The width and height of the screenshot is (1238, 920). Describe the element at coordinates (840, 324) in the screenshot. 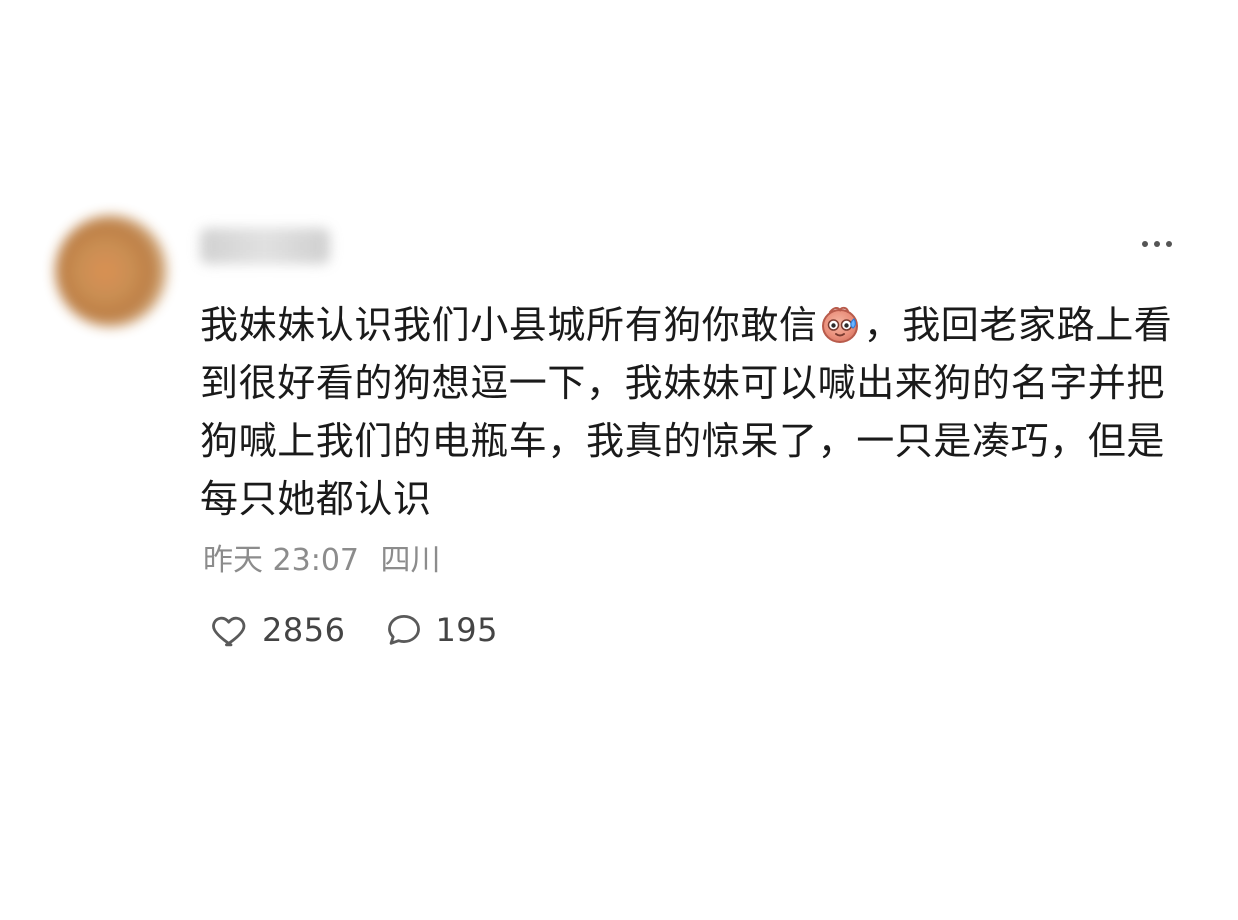

I see `sweat-face-emoji-icon` at that location.